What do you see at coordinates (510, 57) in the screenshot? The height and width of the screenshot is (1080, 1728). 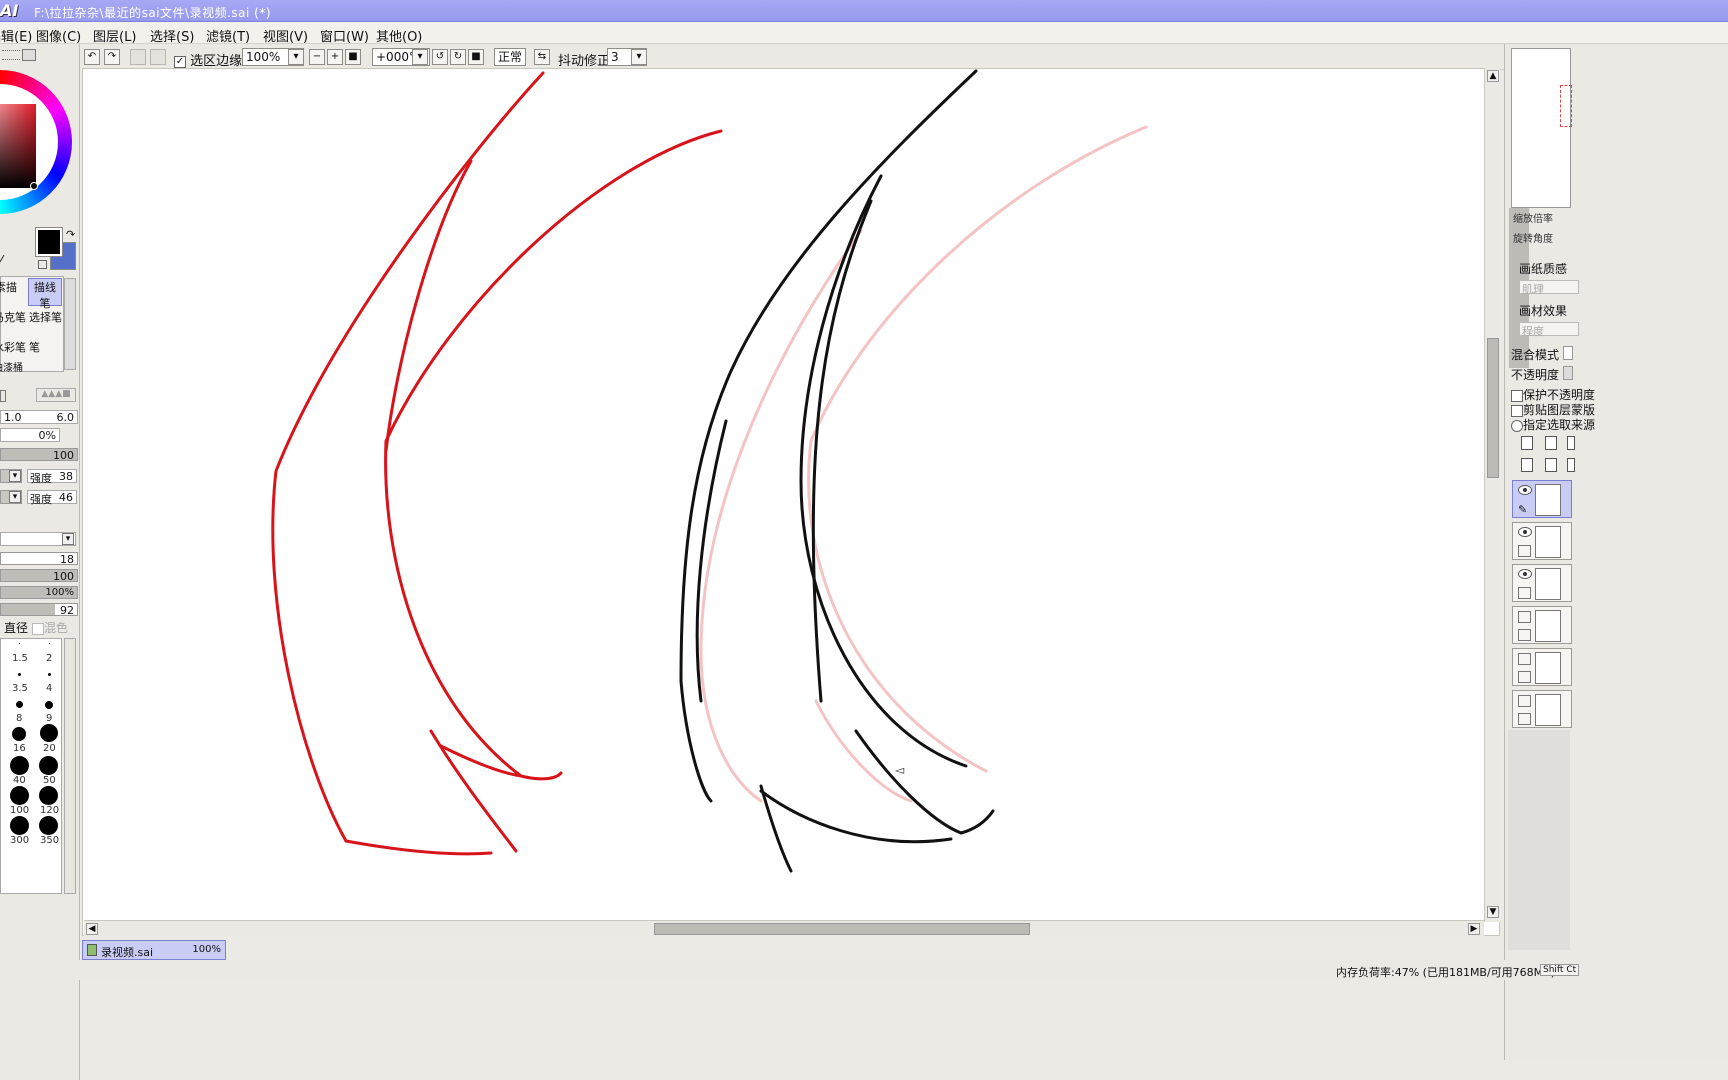 I see `blend-normal-button: 正常` at bounding box center [510, 57].